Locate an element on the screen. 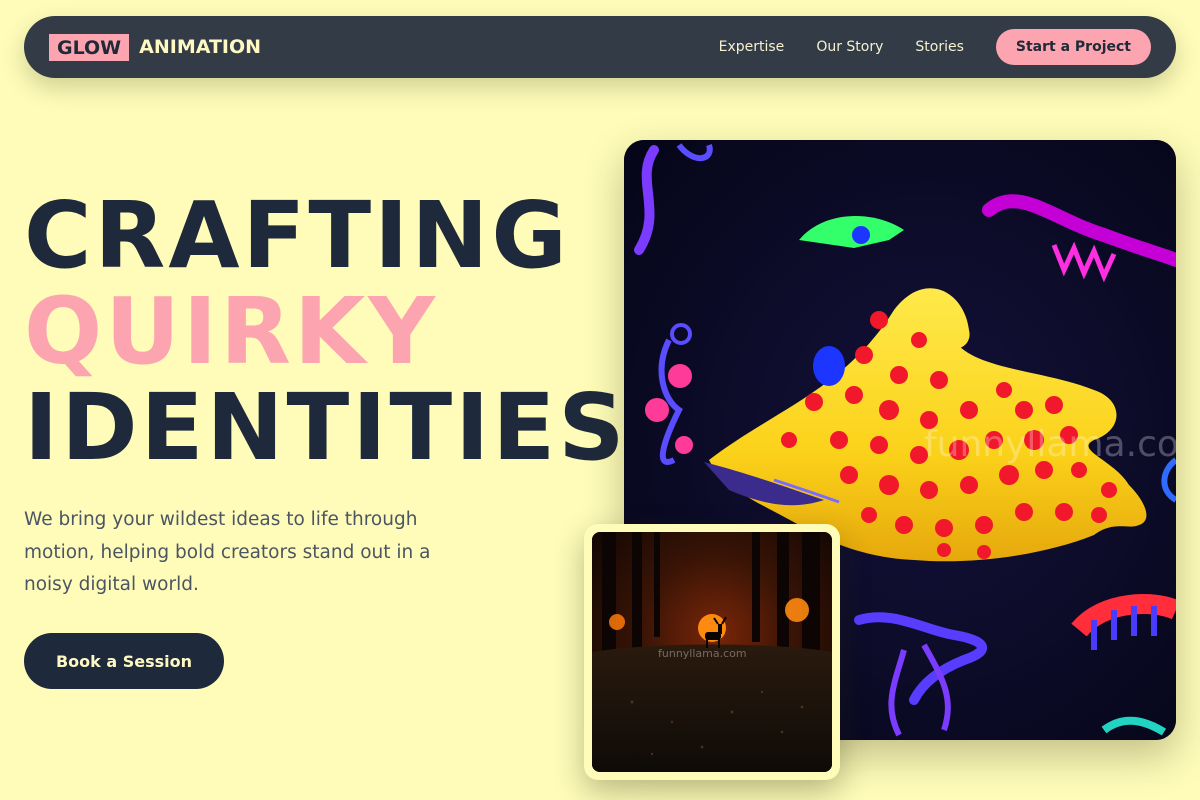 This screenshot has height=800, width=1200. logo-text: ANIMATION is located at coordinates (200, 47).